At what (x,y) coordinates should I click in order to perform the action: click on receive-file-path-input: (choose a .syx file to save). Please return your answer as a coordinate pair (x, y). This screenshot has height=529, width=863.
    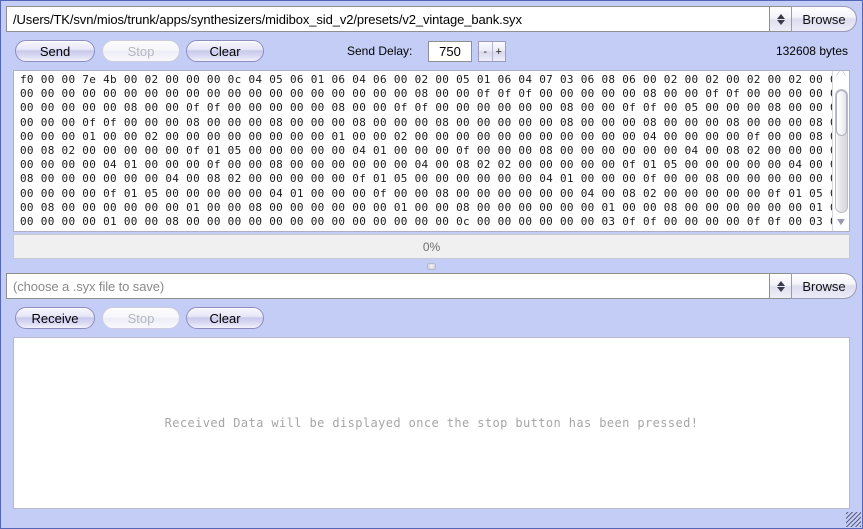
    Looking at the image, I should click on (387, 286).